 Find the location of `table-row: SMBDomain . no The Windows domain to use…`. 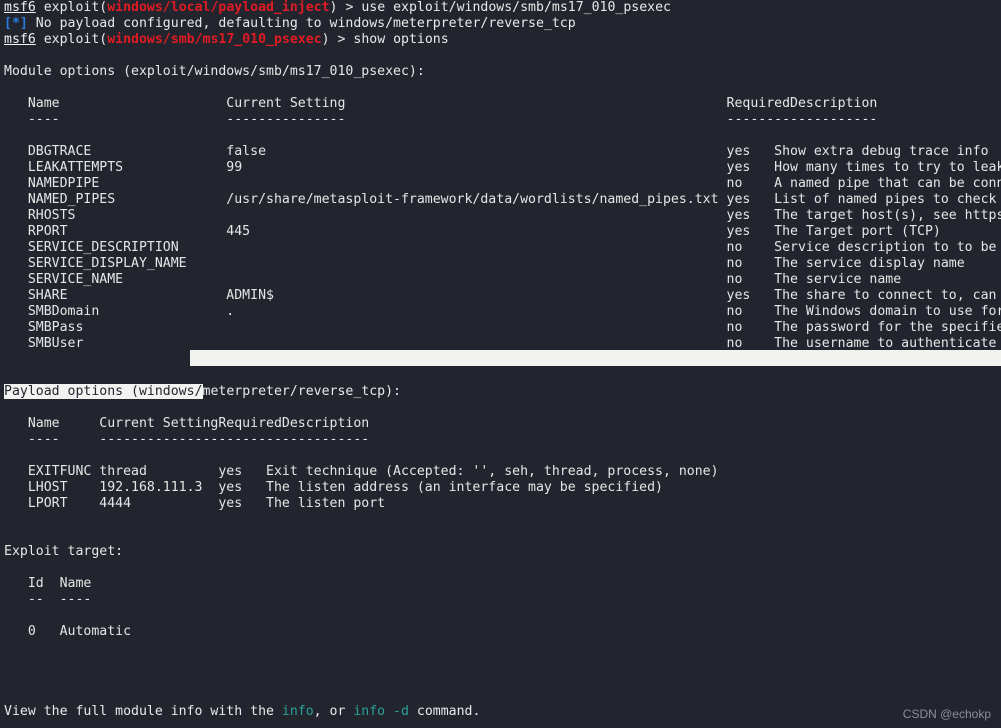

table-row: SMBDomain . no The Windows domain to use… is located at coordinates (514, 311).